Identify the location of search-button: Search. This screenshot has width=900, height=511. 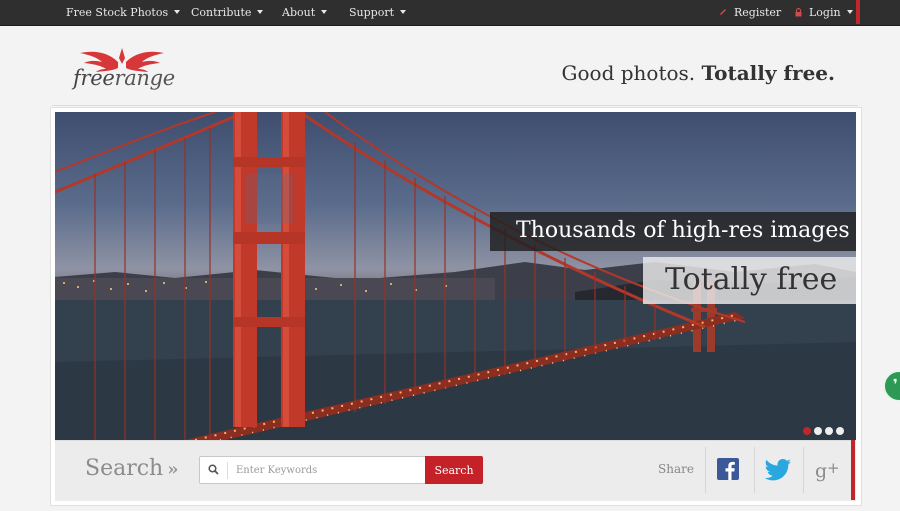
(454, 470).